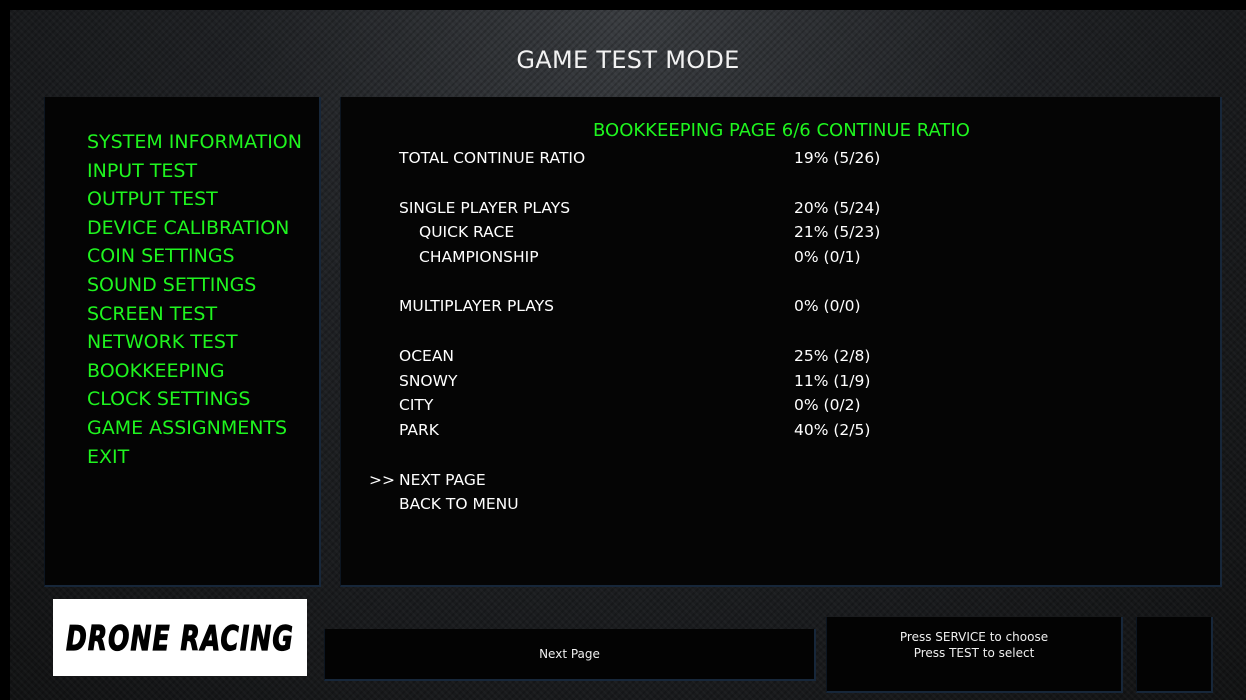 The height and width of the screenshot is (700, 1246). Describe the element at coordinates (467, 232) in the screenshot. I see `stat-label-quick-race: QUICK RACE` at that location.